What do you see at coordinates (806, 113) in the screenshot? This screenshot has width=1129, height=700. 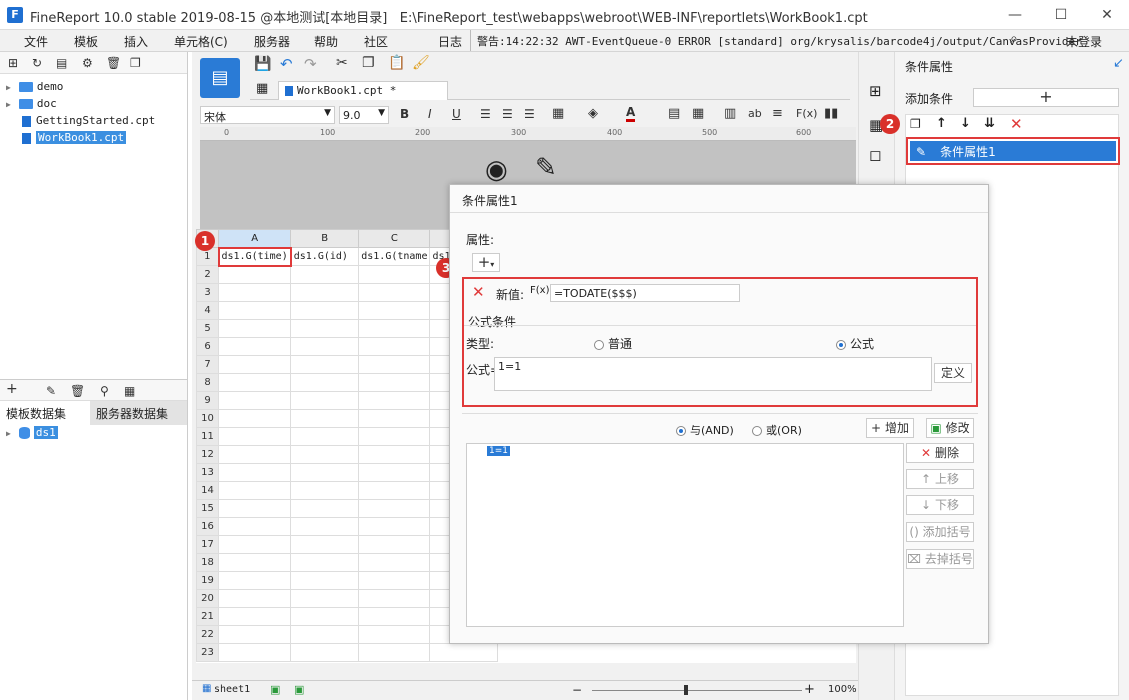 I see `formula-icon: F(x)` at bounding box center [806, 113].